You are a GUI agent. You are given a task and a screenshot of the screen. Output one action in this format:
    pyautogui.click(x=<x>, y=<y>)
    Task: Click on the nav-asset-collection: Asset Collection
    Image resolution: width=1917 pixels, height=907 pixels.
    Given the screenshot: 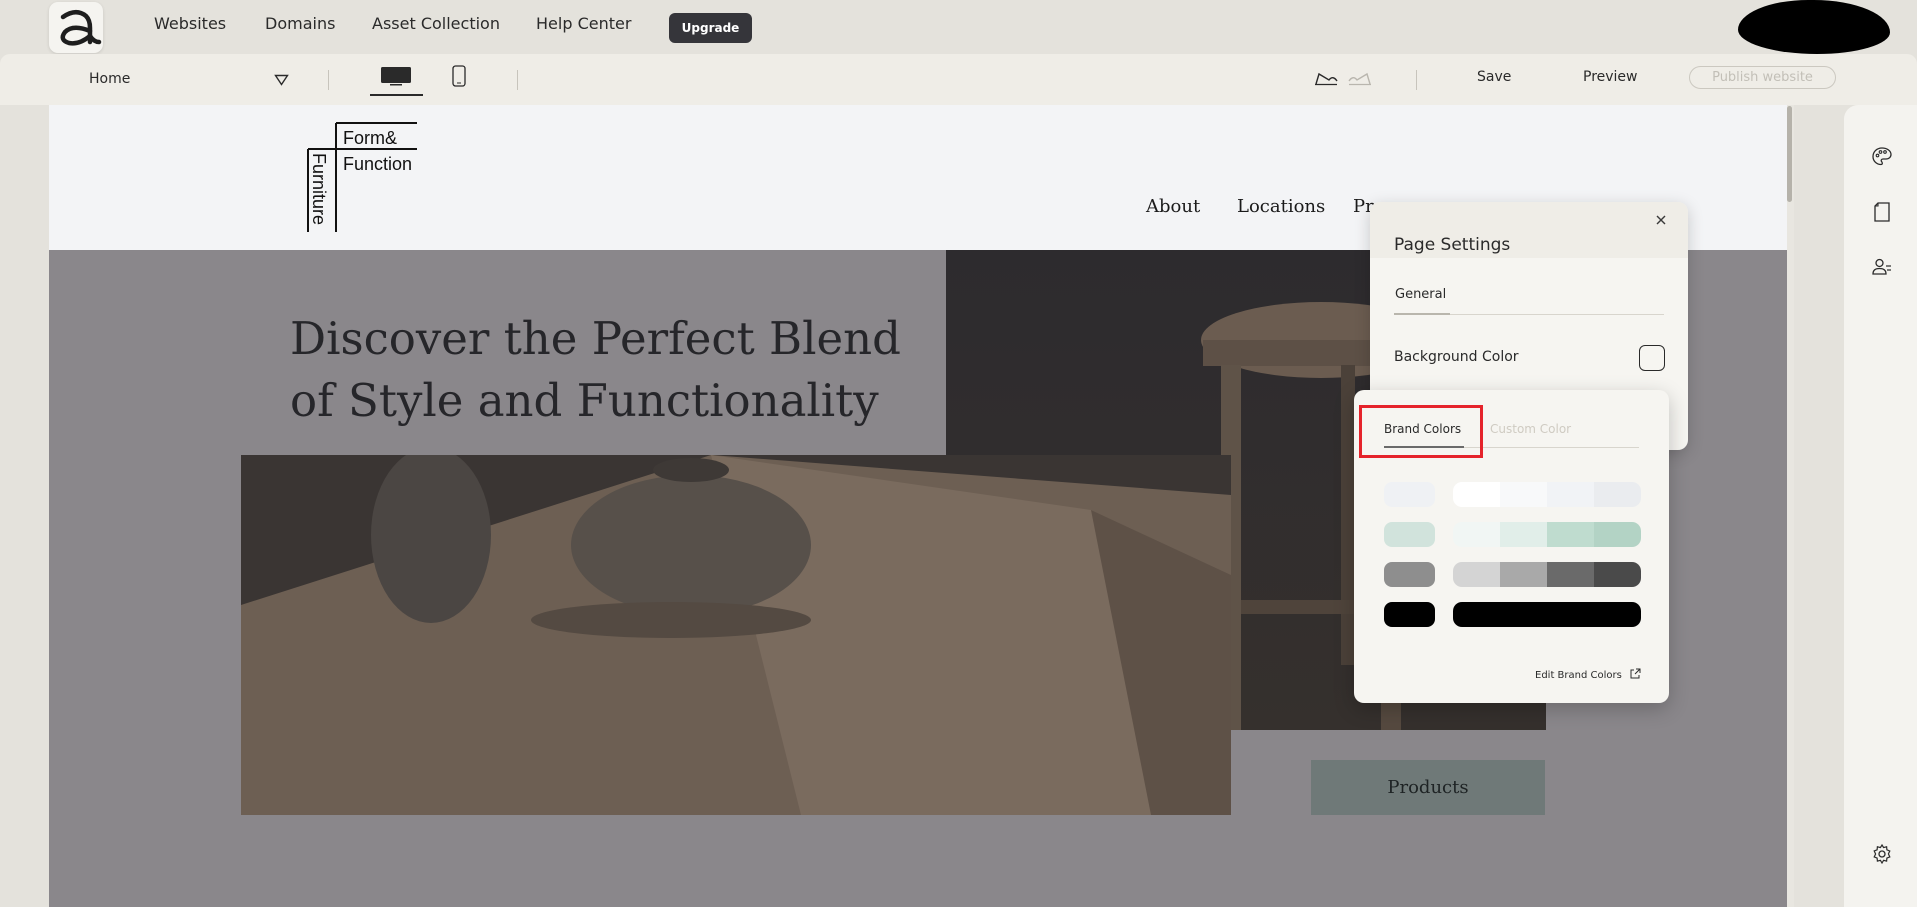 What is the action you would take?
    pyautogui.click(x=436, y=23)
    